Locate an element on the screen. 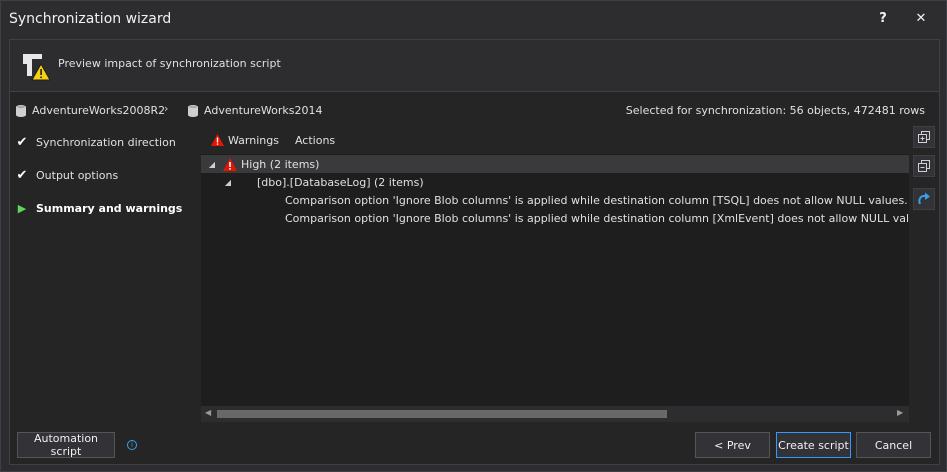 The height and width of the screenshot is (472, 947). step-label: Summary and warnings is located at coordinates (109, 208).